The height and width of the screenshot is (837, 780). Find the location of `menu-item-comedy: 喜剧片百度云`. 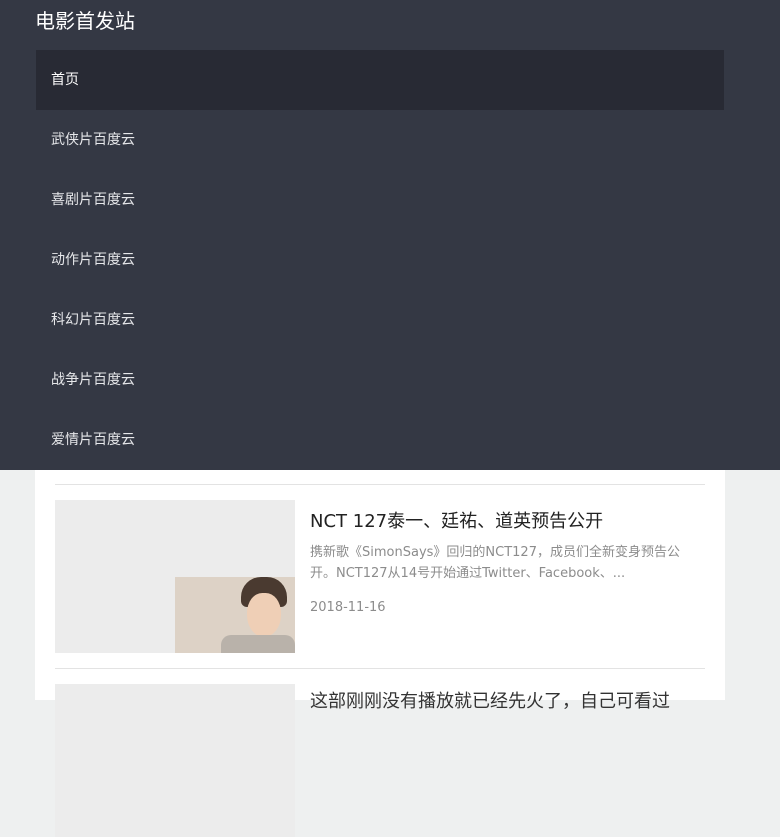

menu-item-comedy: 喜剧片百度云 is located at coordinates (380, 200).